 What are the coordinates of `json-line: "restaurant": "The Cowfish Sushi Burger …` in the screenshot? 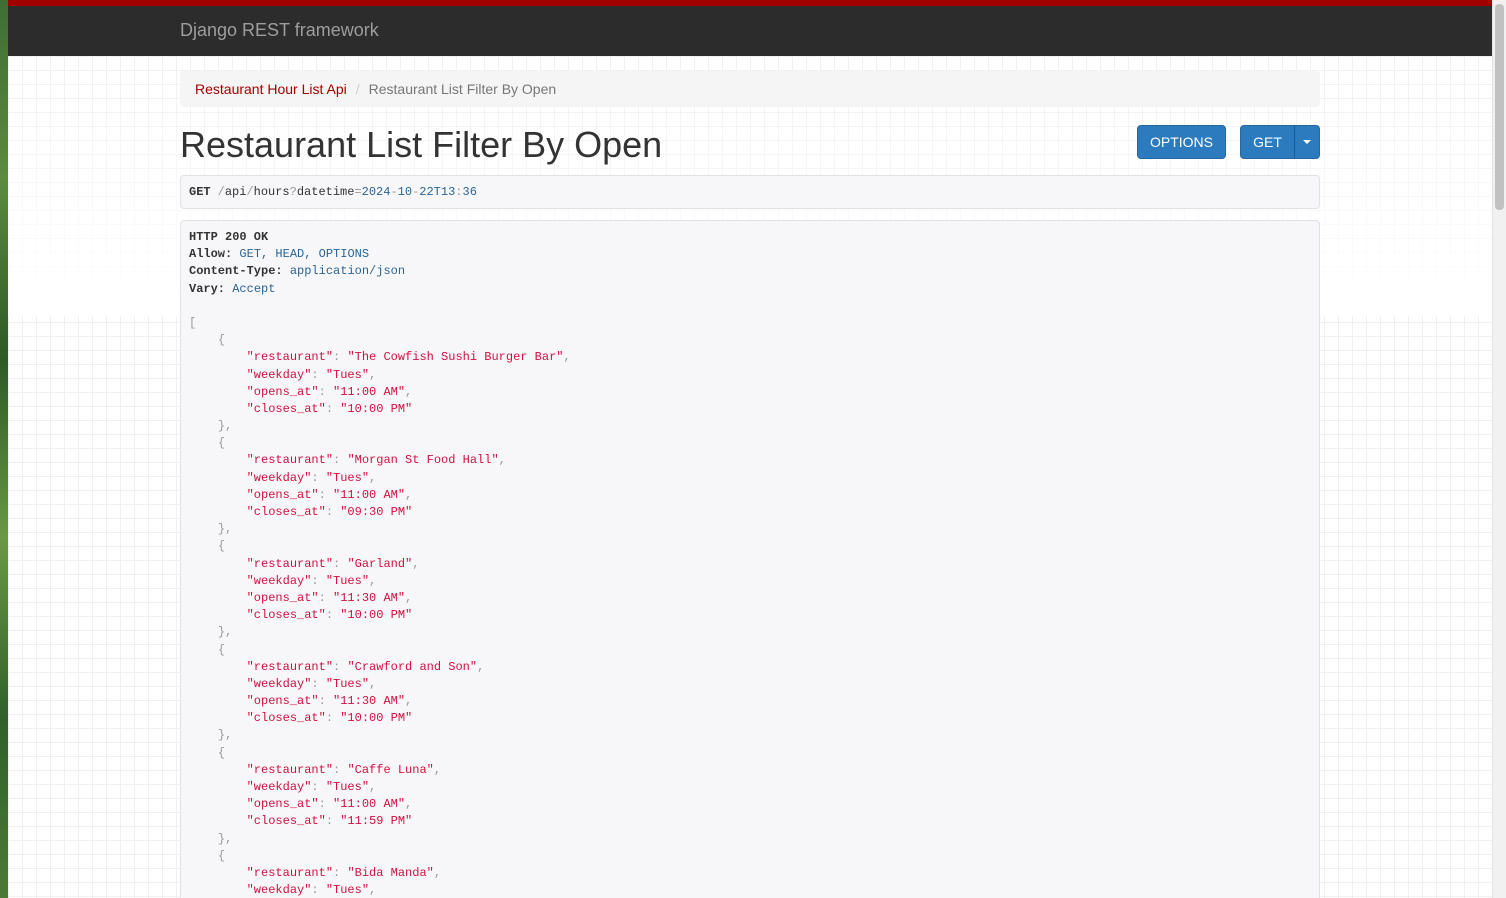 It's located at (750, 357).